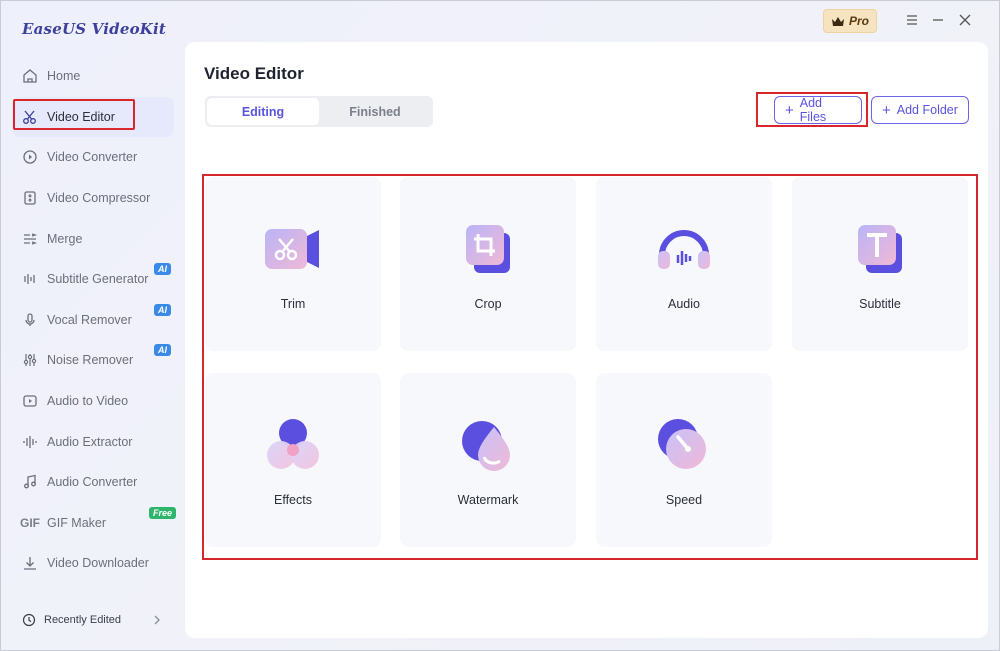 The height and width of the screenshot is (651, 1000). What do you see at coordinates (488, 249) in the screenshot?
I see `crop-icon` at bounding box center [488, 249].